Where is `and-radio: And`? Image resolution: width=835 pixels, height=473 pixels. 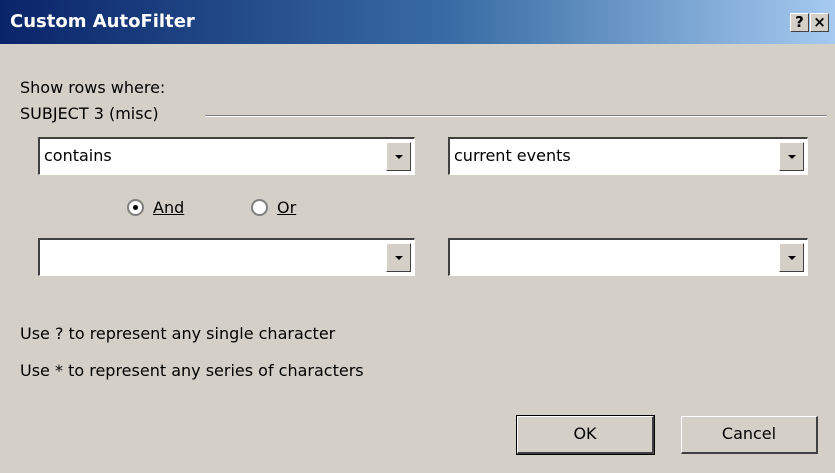
and-radio: And is located at coordinates (167, 208).